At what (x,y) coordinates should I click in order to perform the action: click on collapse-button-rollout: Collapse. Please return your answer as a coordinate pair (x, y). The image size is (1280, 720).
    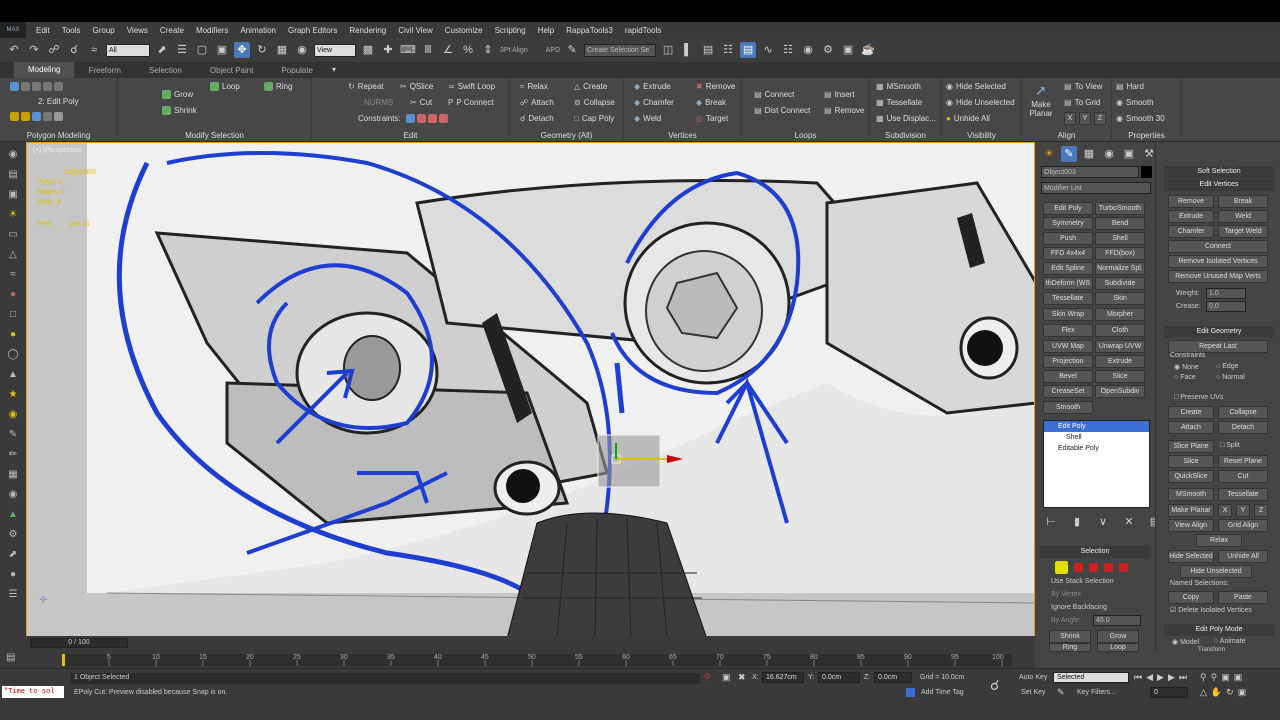
    Looking at the image, I should click on (1243, 412).